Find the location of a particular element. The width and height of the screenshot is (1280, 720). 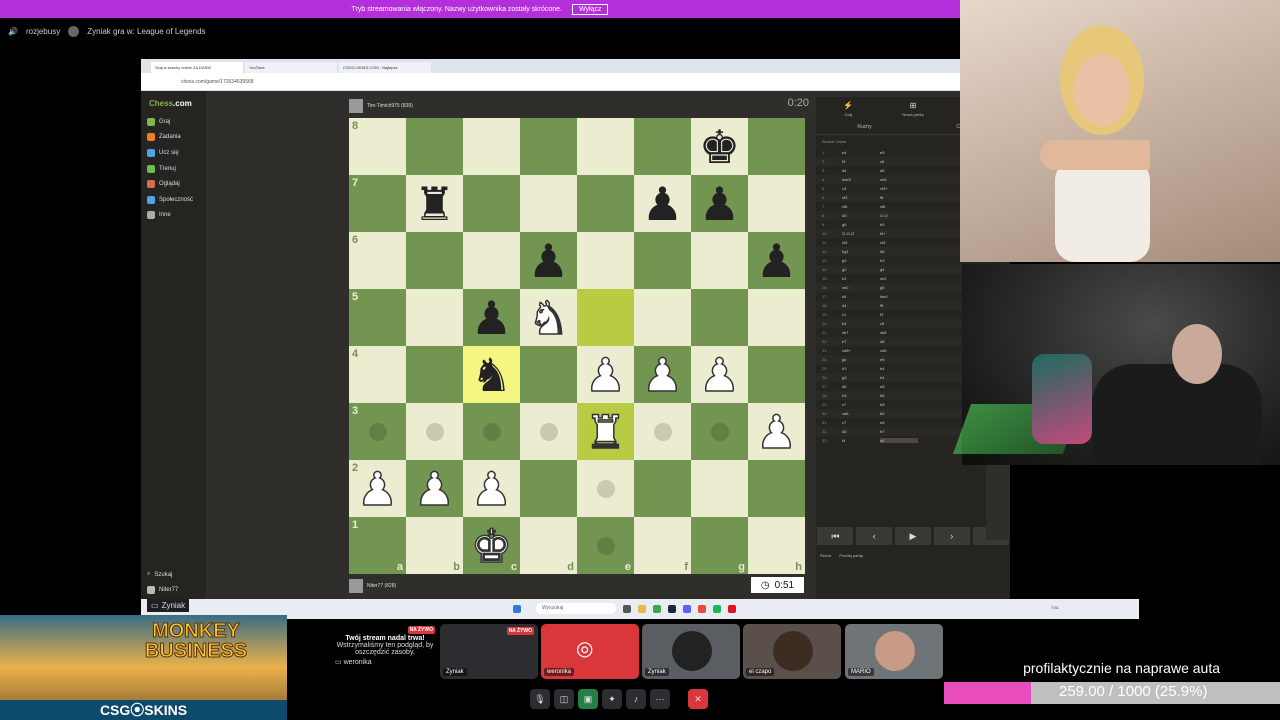

resign-button: Poddaj partię is located at coordinates (851, 555).